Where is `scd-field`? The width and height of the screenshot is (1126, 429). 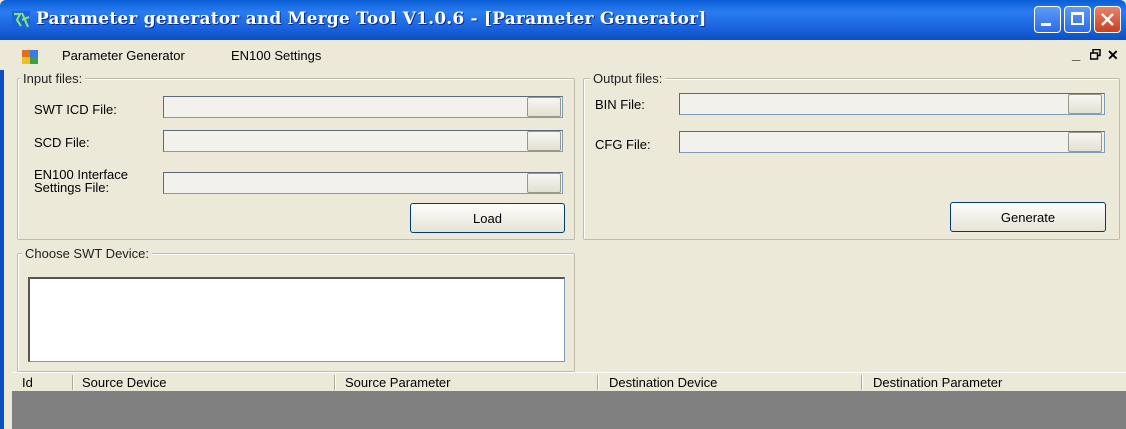
scd-field is located at coordinates (363, 141).